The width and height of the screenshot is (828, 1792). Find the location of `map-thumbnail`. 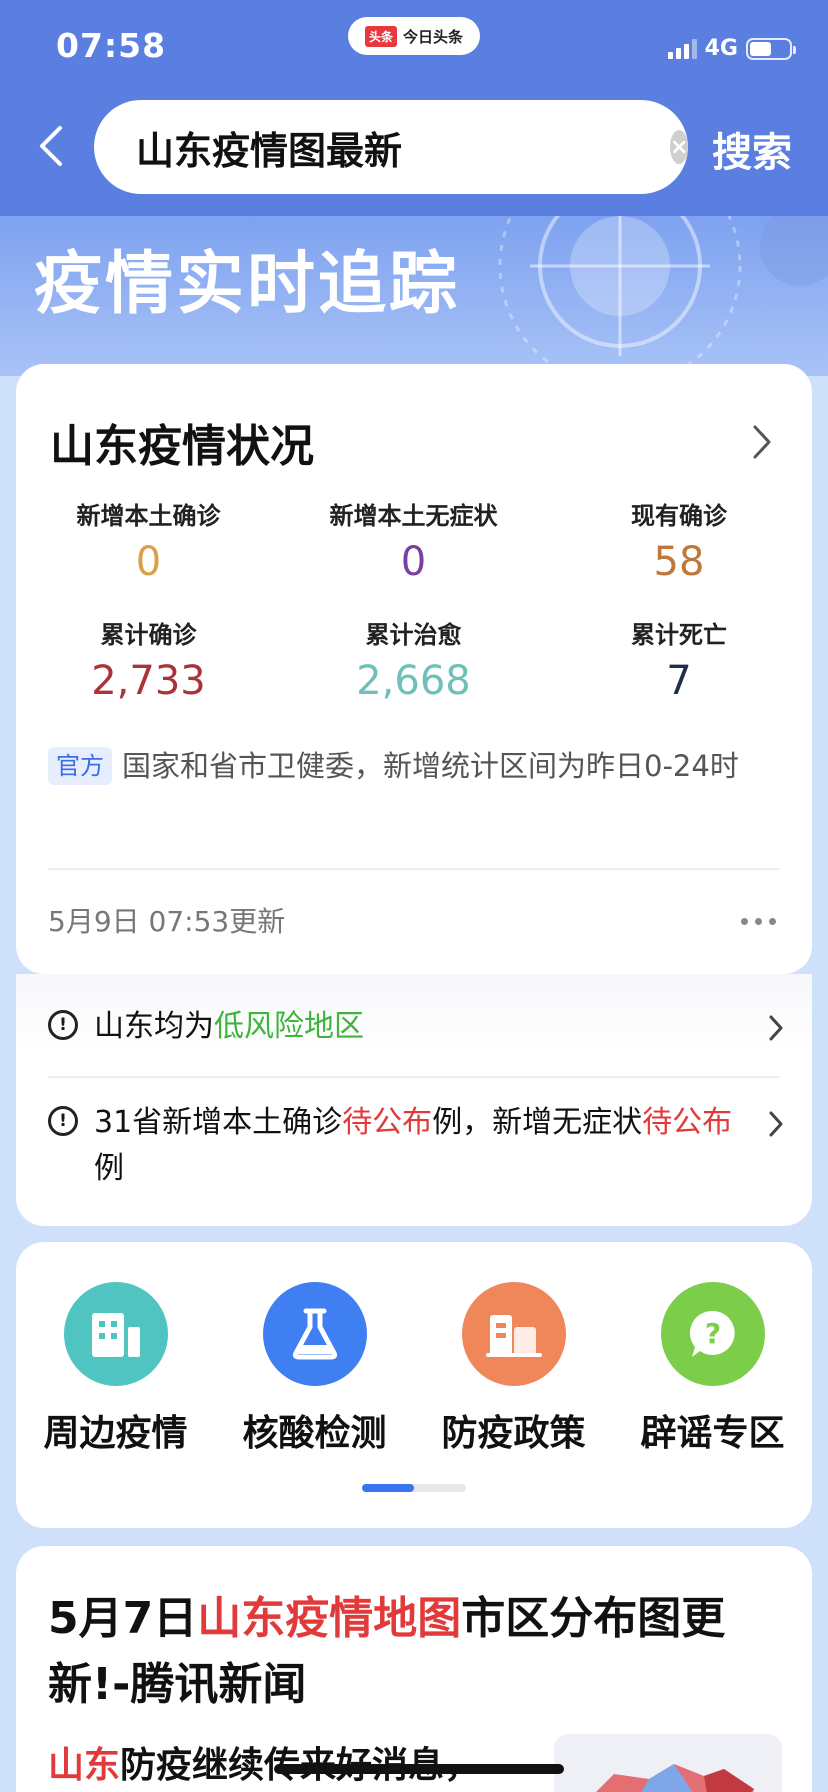

map-thumbnail is located at coordinates (668, 1763).